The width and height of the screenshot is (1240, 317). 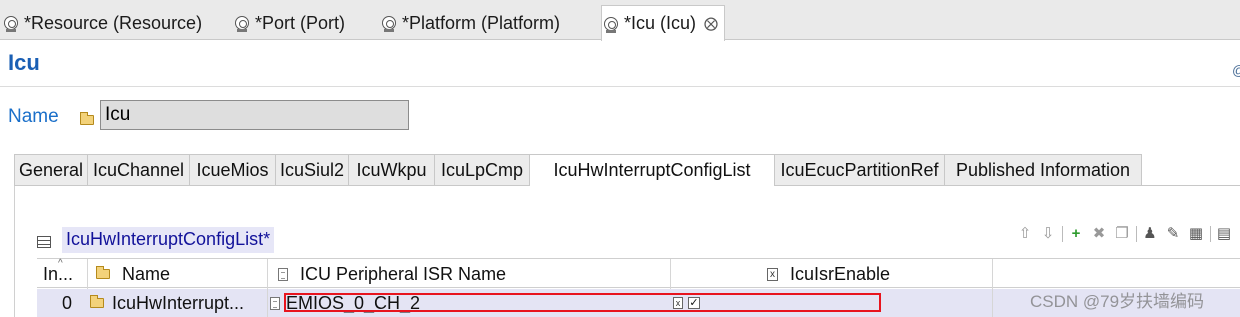 I want to click on header-divider, so click(x=620, y=86).